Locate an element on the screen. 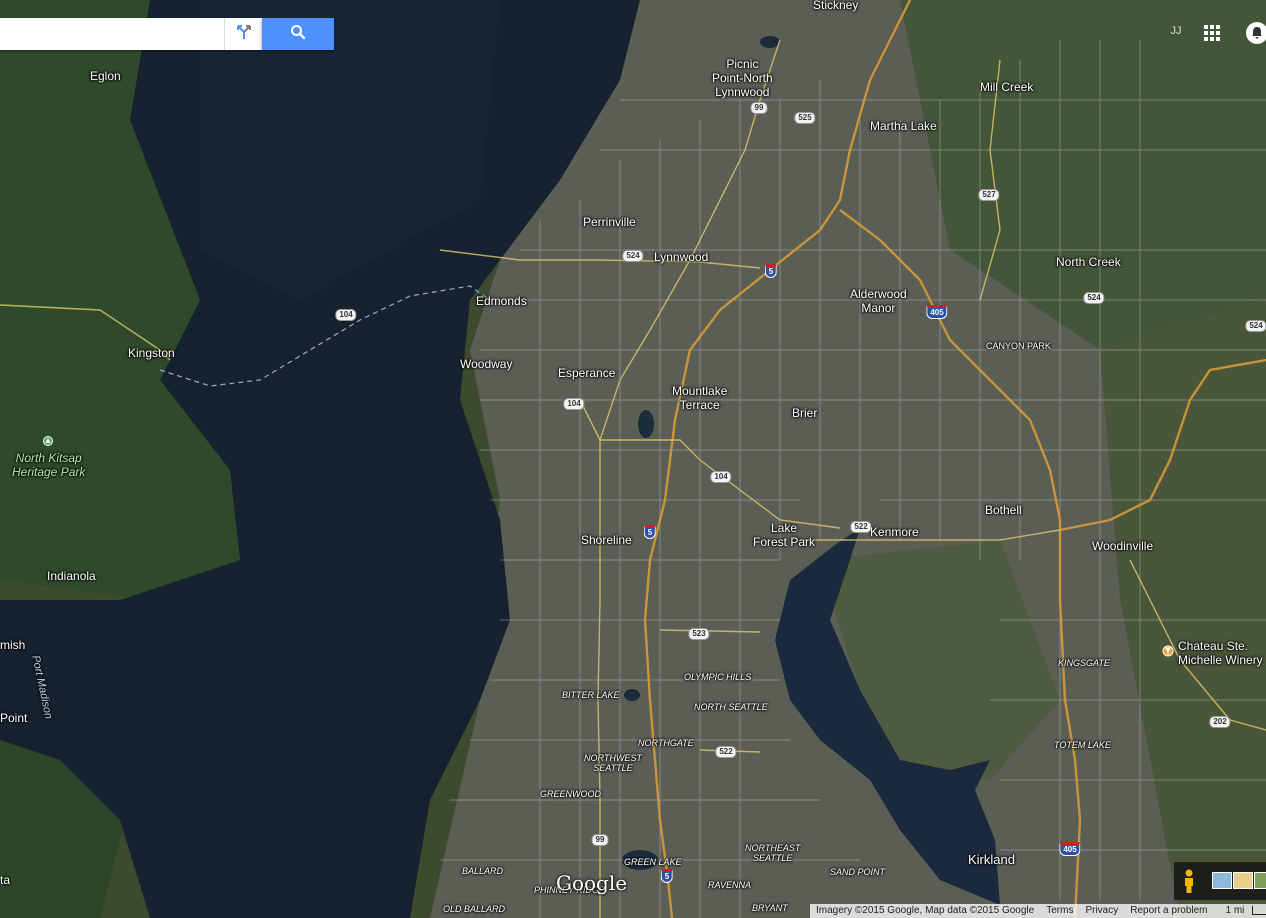 This screenshot has width=1266, height=918. search-button is located at coordinates (298, 34).